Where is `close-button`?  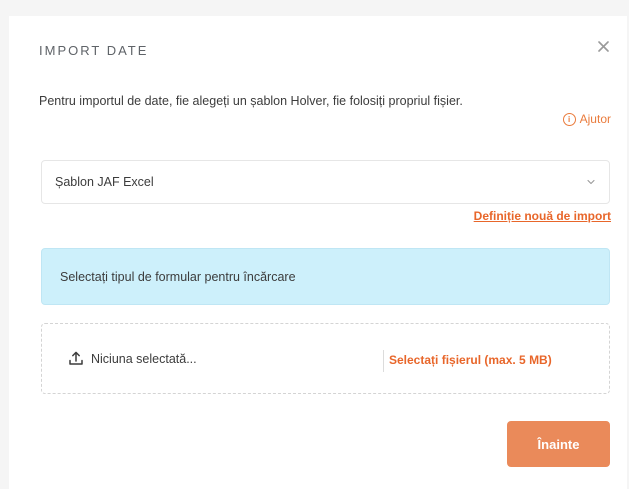
close-button is located at coordinates (603, 46).